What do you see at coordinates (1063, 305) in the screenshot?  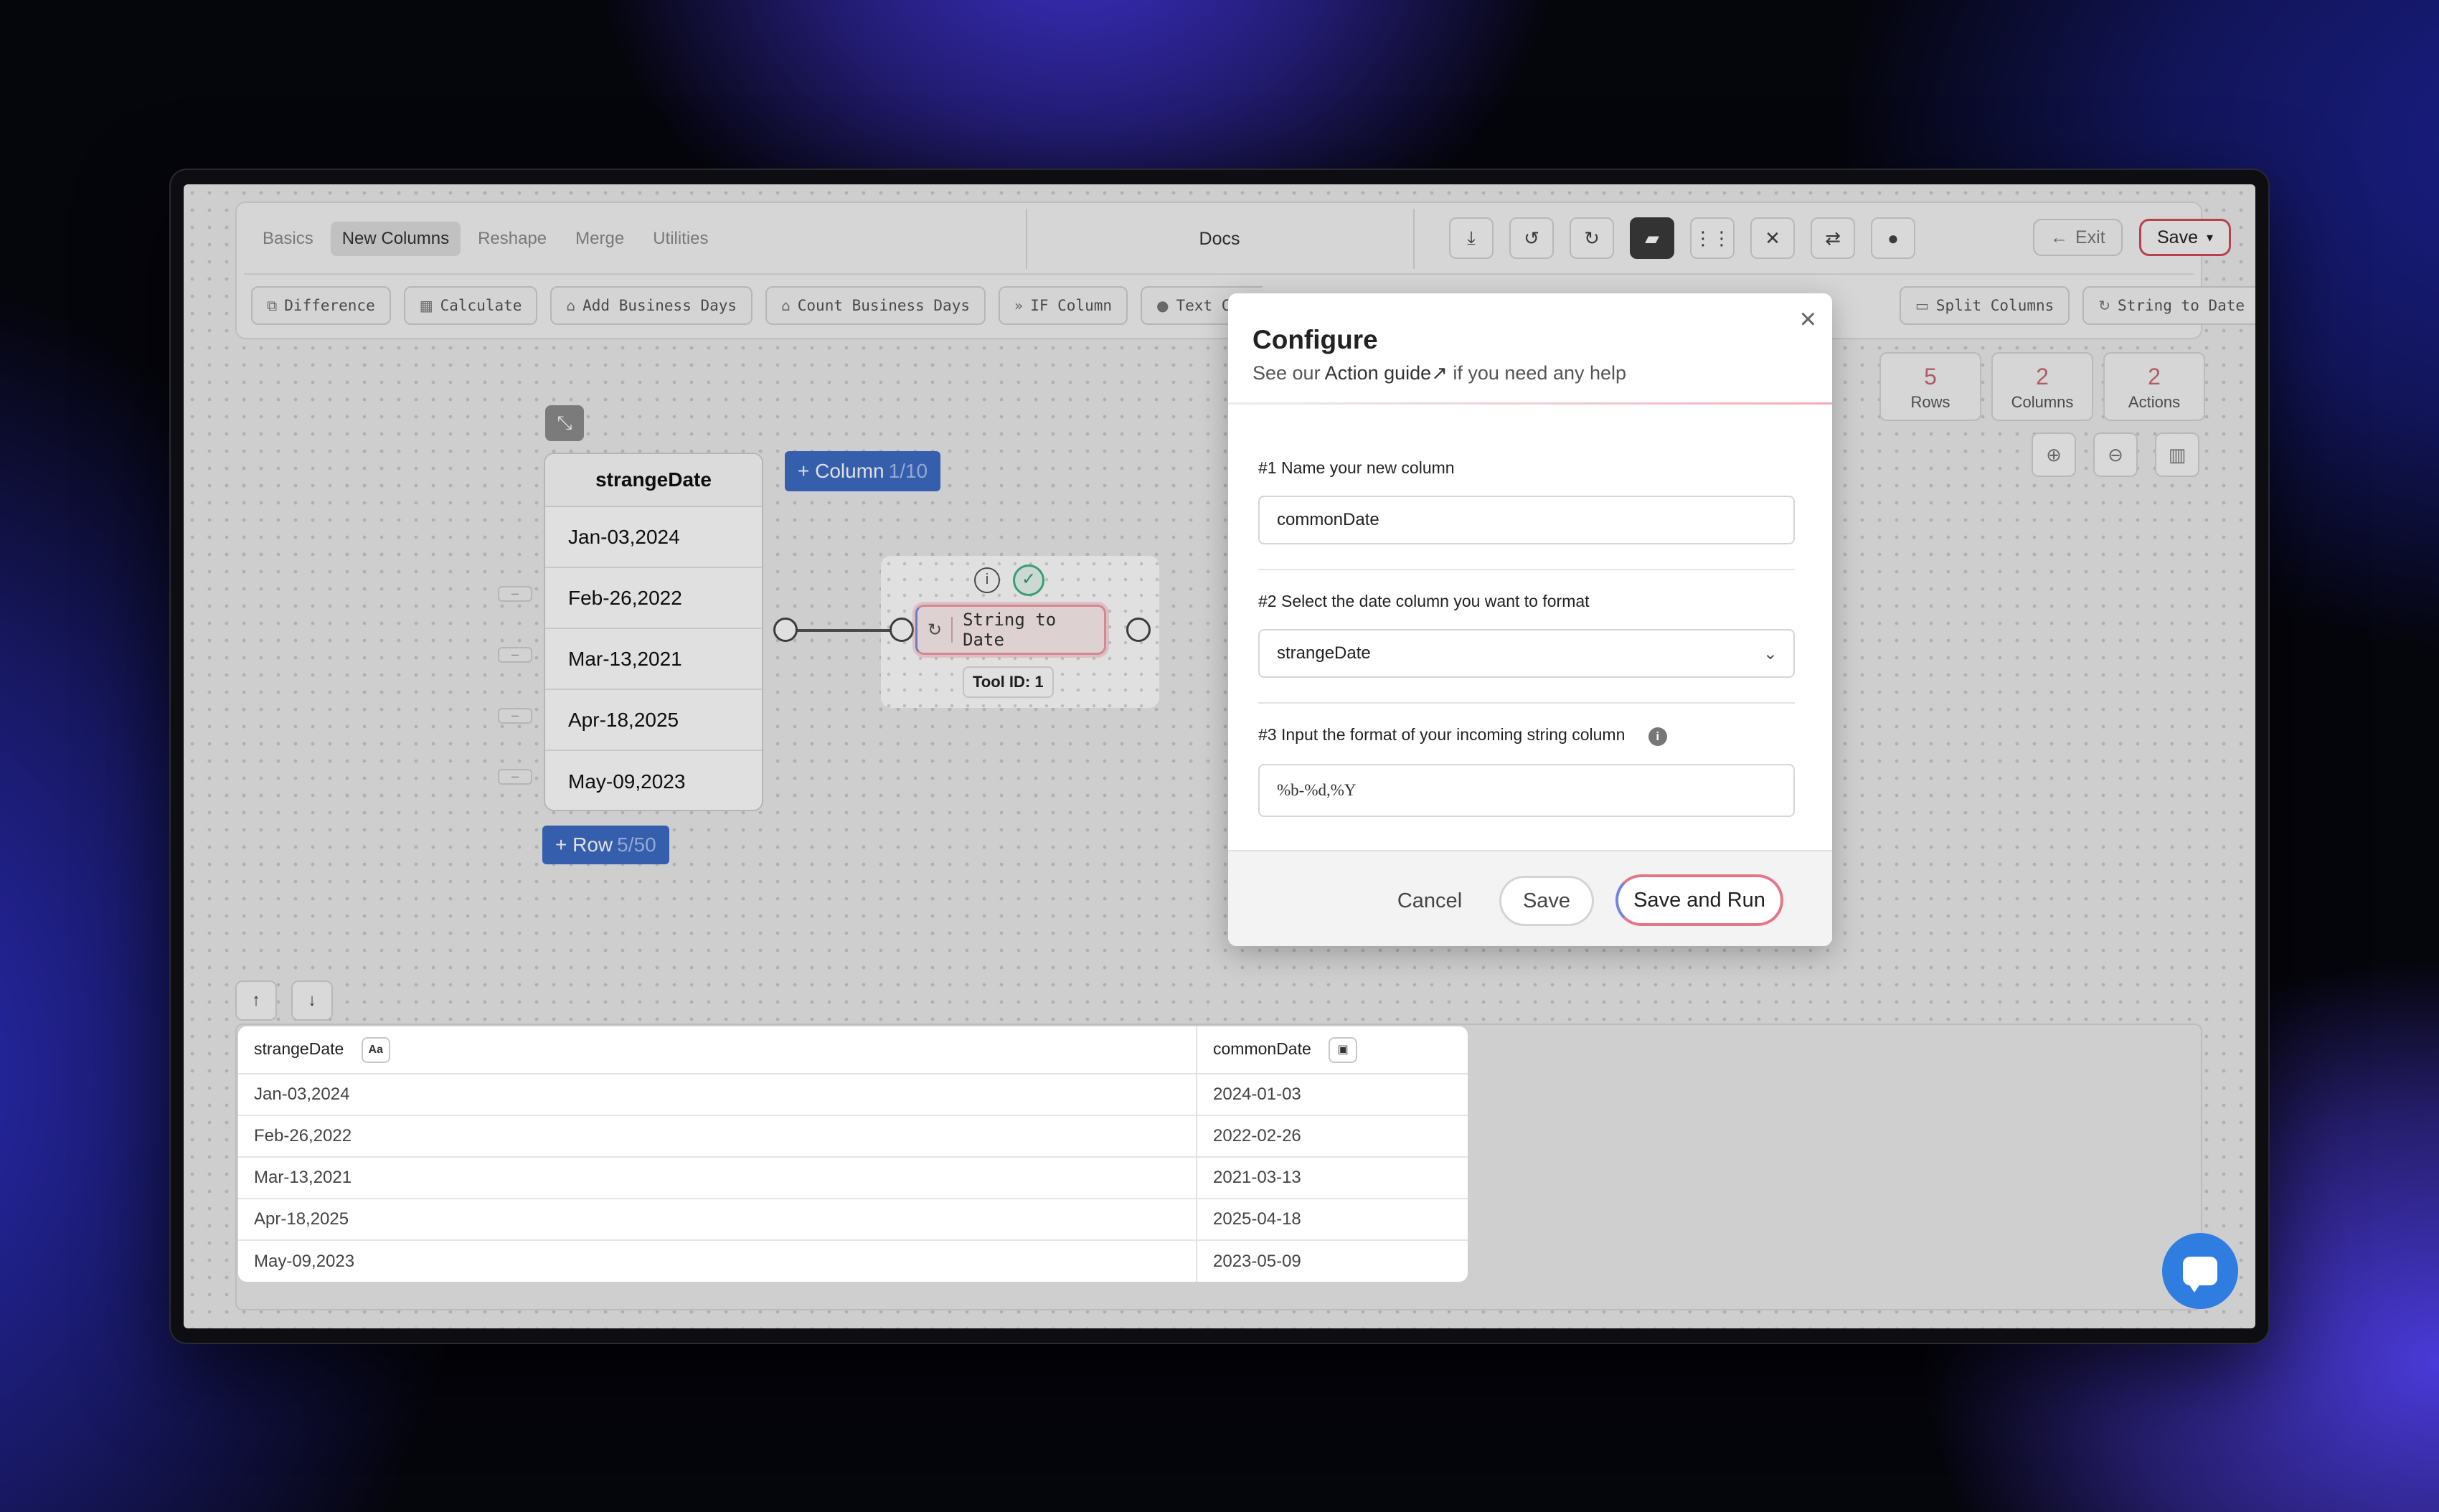 I see `action-if-column: » IF Column` at bounding box center [1063, 305].